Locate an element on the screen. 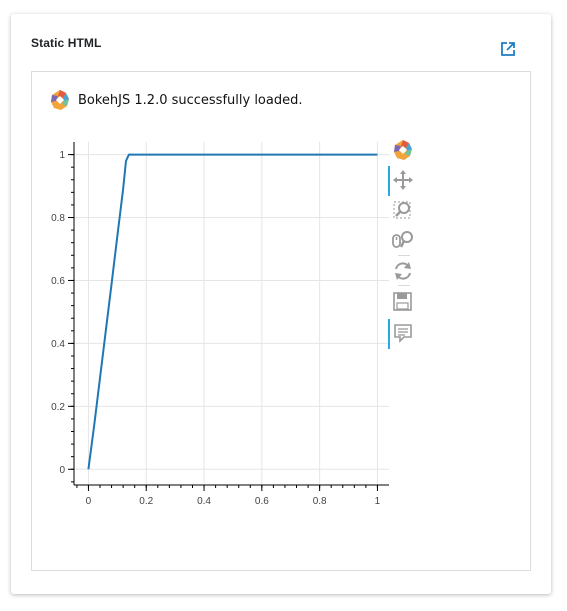 Image resolution: width=567 pixels, height=611 pixels. y-tick-label: 0 is located at coordinates (62, 470).